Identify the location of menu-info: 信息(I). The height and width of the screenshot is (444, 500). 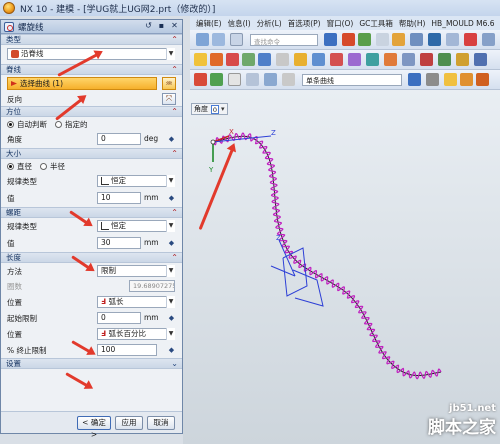
(239, 23).